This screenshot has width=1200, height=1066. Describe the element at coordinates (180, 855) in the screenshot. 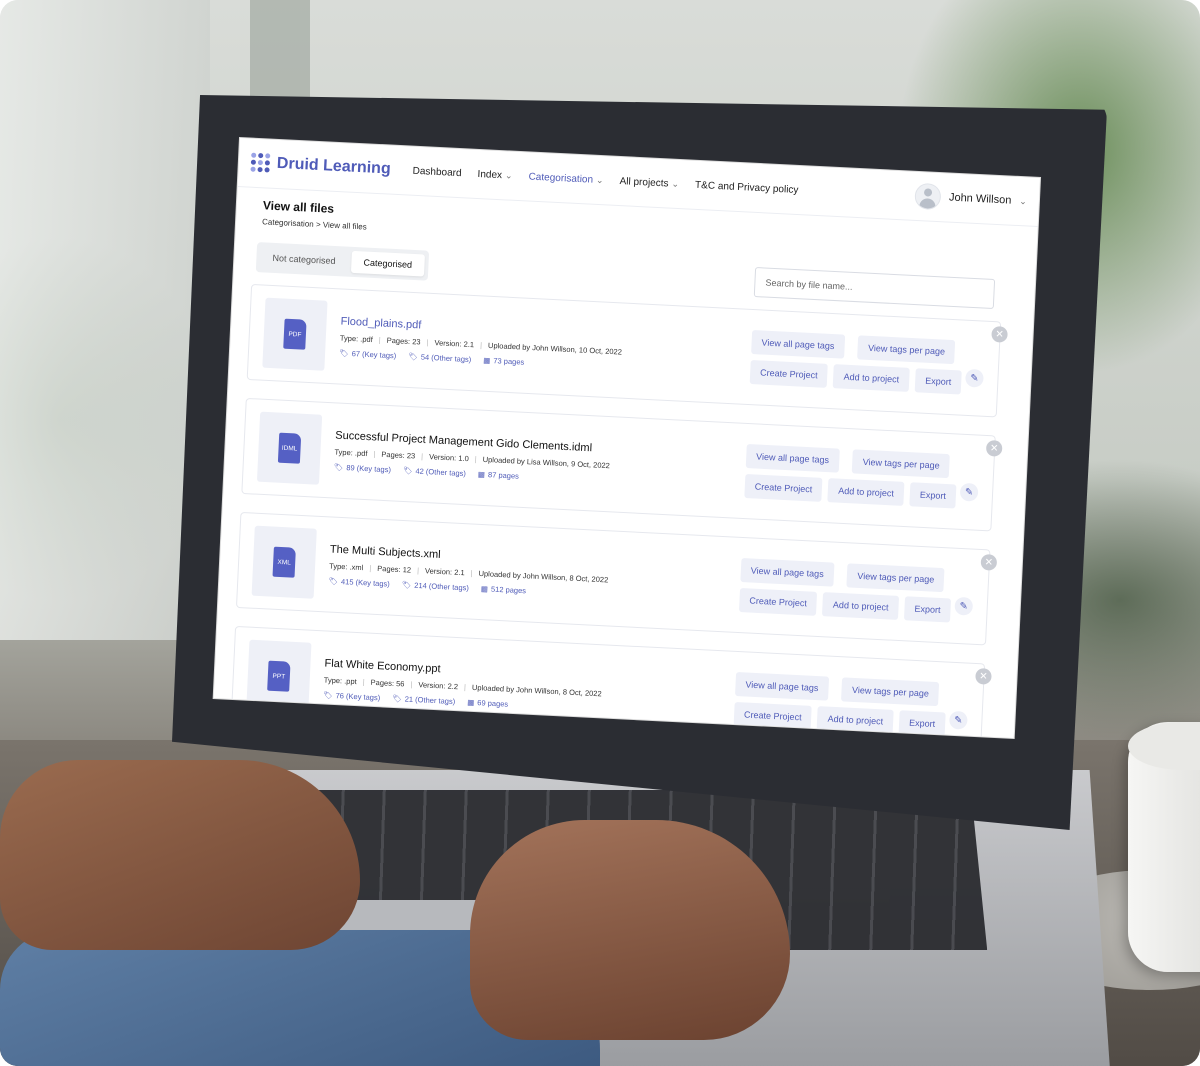

I see `left-hand` at that location.